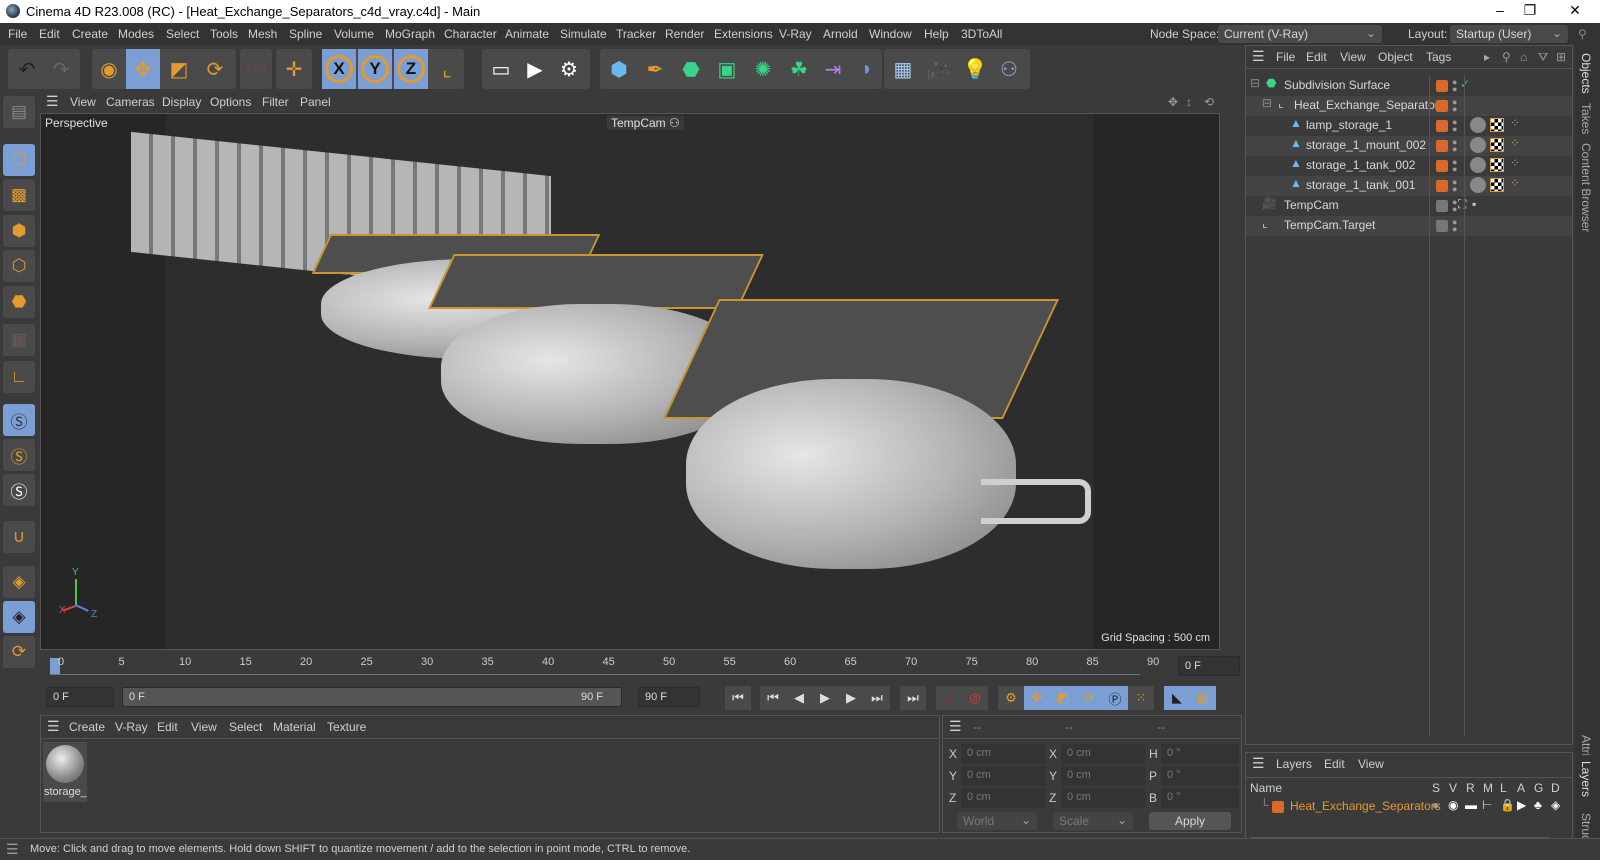 This screenshot has height=860, width=1600. What do you see at coordinates (354, 34) in the screenshot?
I see `menu-volume: Volume` at bounding box center [354, 34].